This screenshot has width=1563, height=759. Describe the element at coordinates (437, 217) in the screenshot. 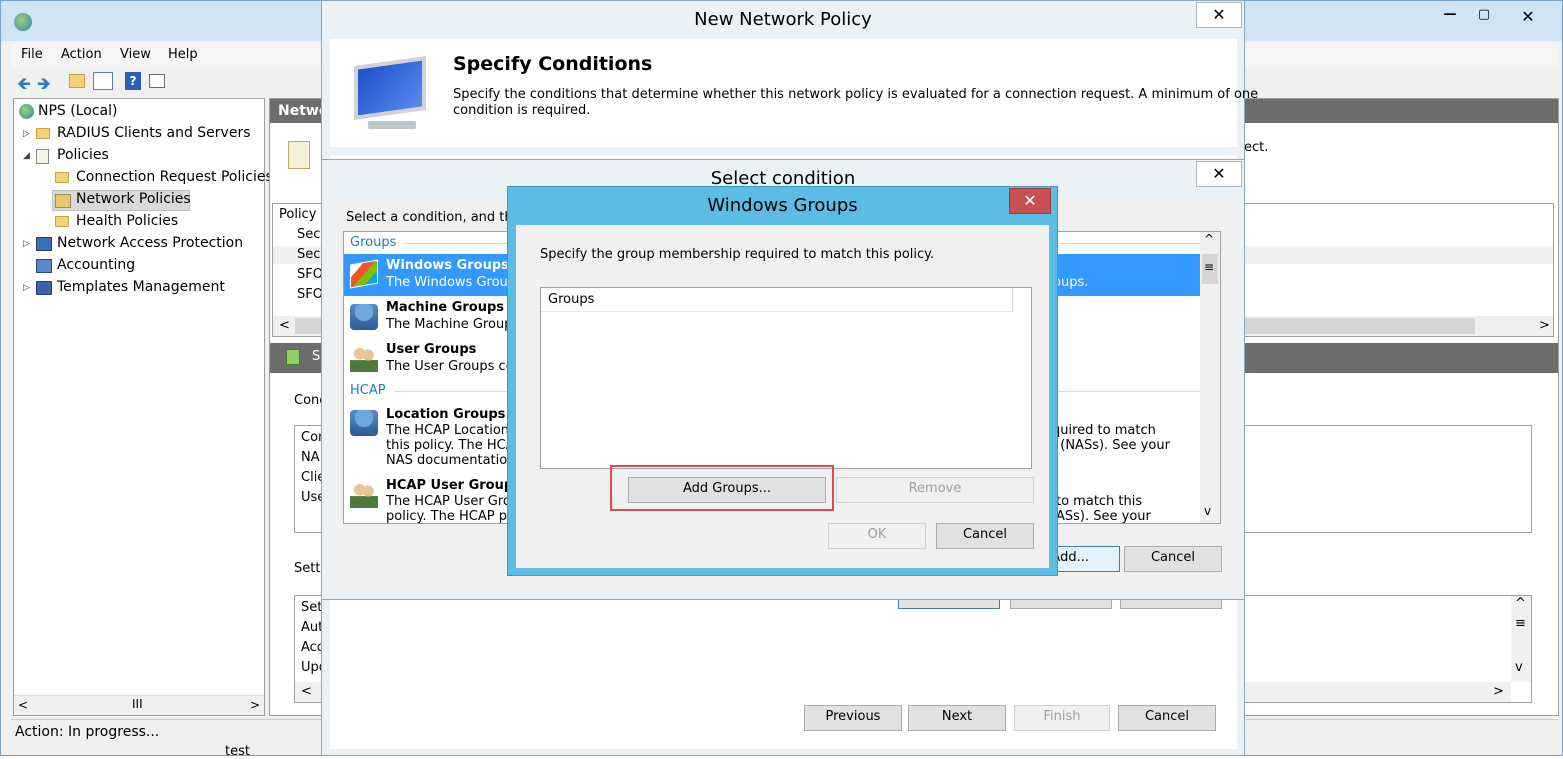

I see `sc-prompt: Select a condition, and then` at that location.